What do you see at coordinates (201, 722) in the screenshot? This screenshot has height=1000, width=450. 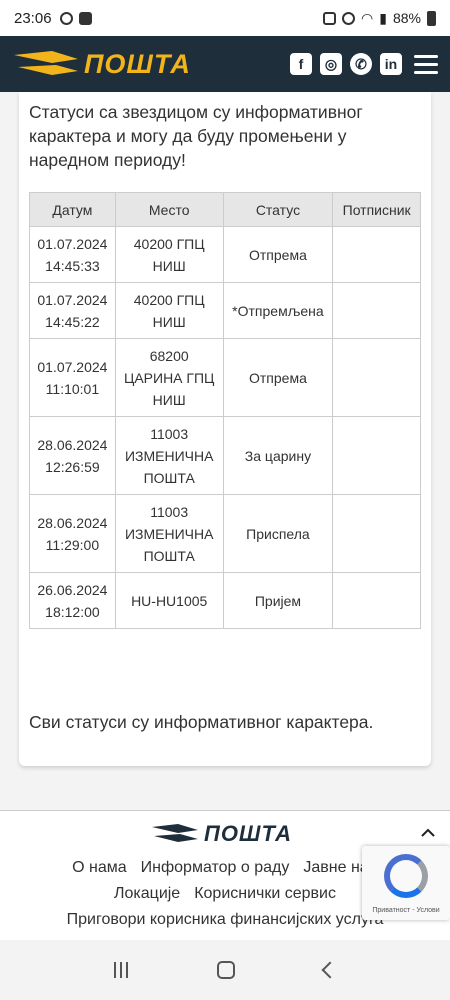 I see `footnote: Сви статуси су информативног карактера.` at bounding box center [201, 722].